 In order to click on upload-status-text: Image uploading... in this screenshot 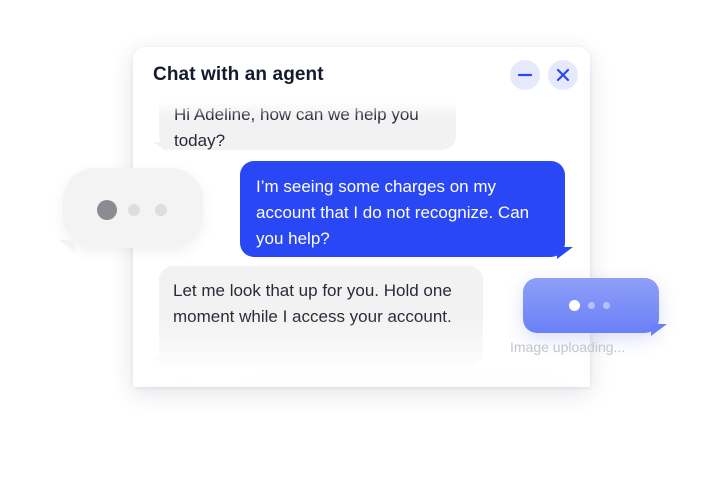, I will do `click(568, 347)`.